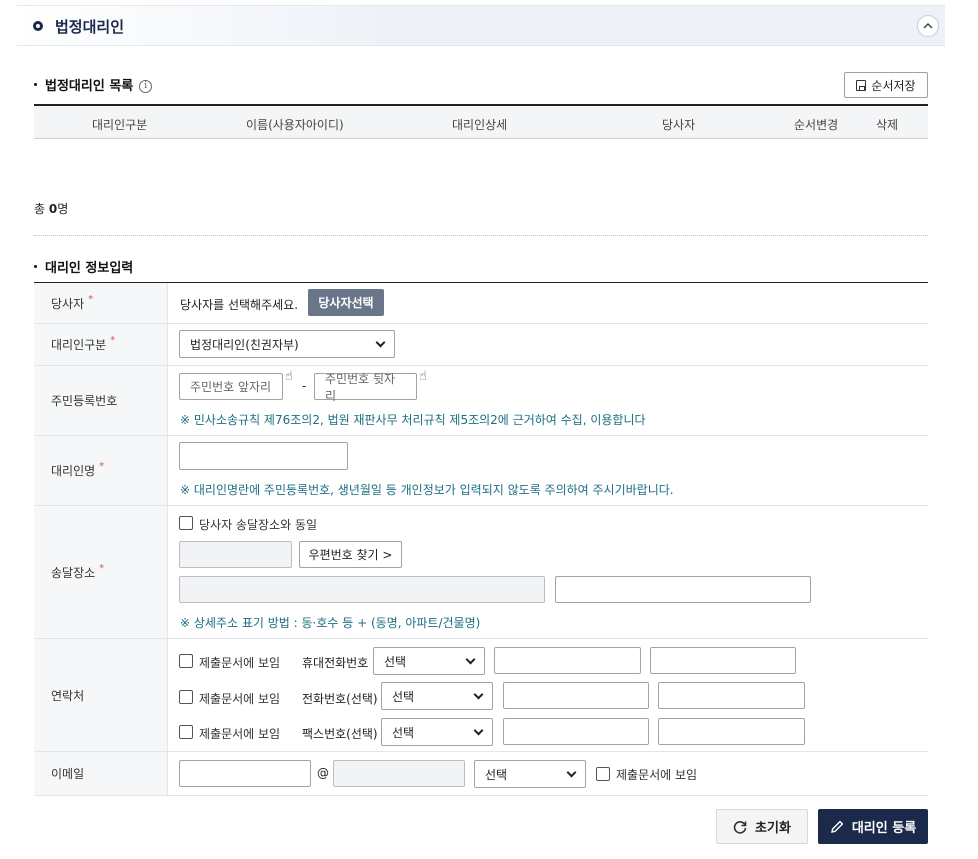  What do you see at coordinates (83, 266) in the screenshot?
I see `form-title: 대리인 정보입력` at bounding box center [83, 266].